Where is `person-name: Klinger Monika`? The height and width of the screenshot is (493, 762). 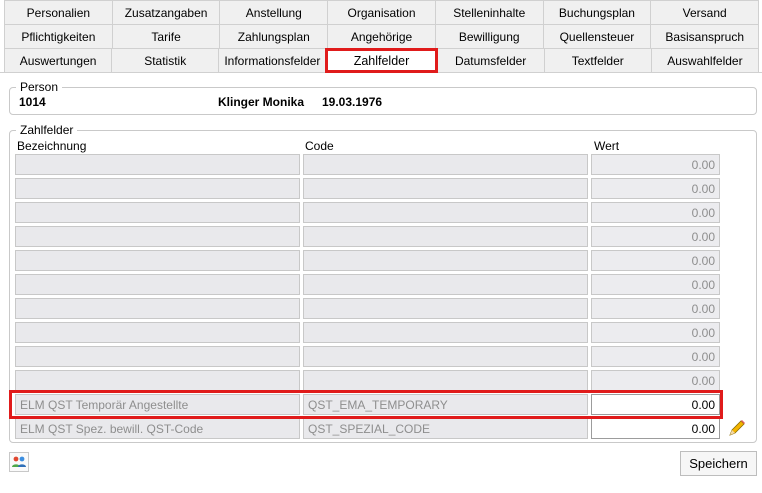
person-name: Klinger Monika is located at coordinates (261, 102).